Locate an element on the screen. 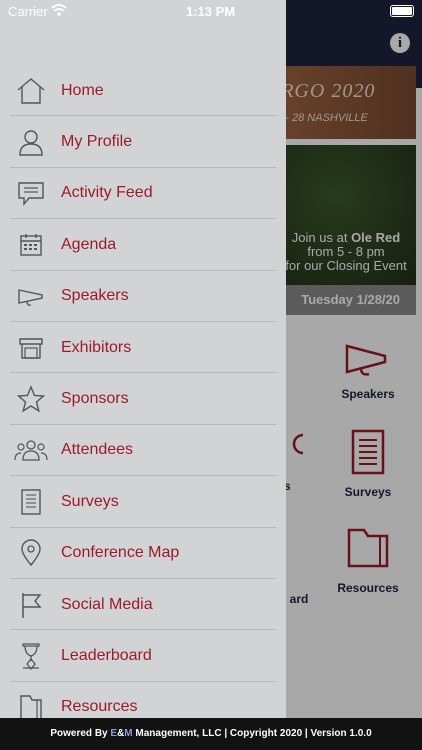  menu-label: Exhibitors is located at coordinates (96, 347).